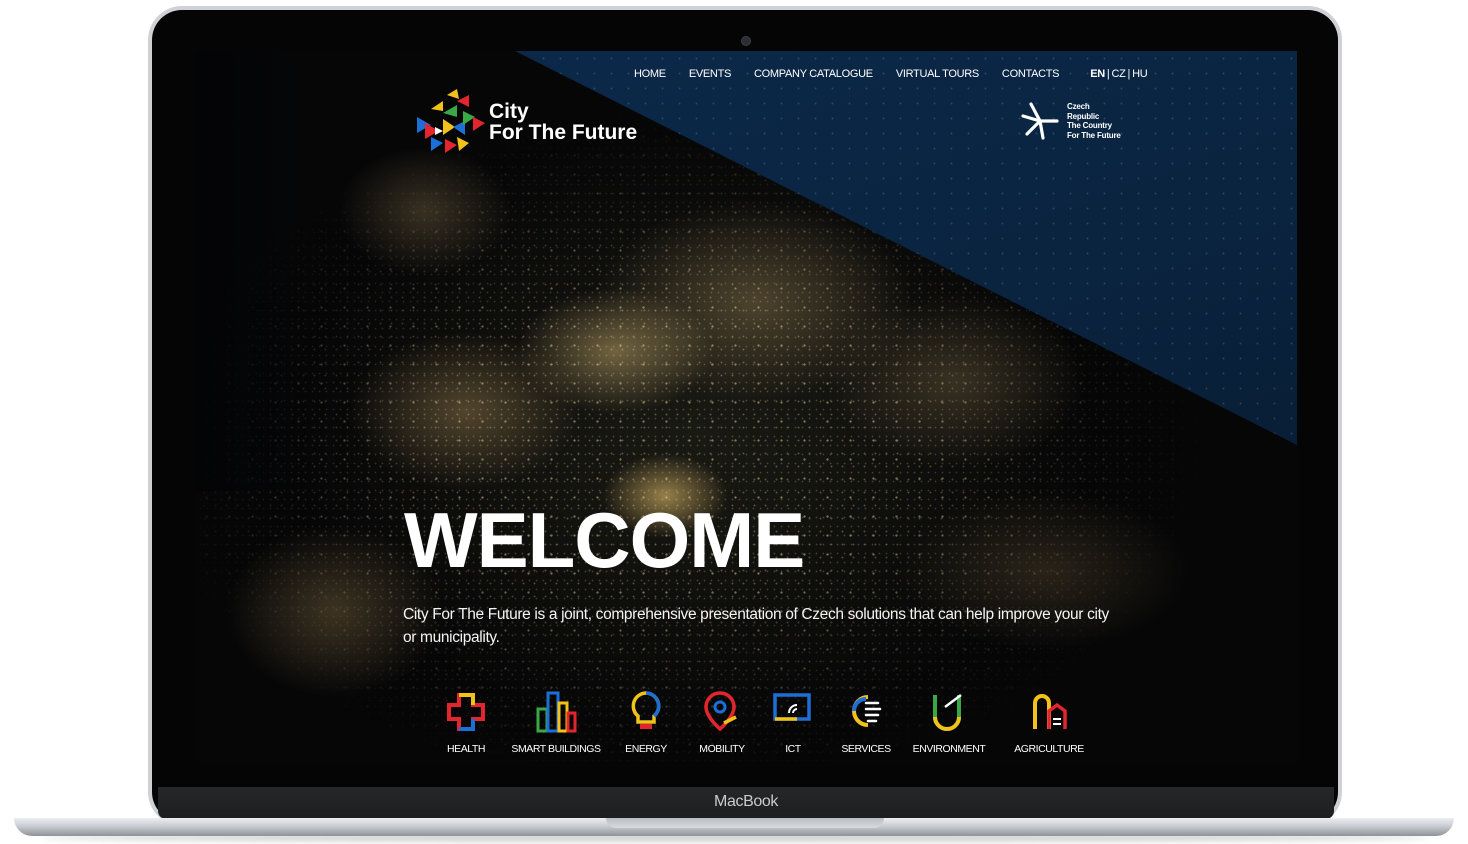 Image resolution: width=1468 pixels, height=844 pixels. Describe the element at coordinates (866, 749) in the screenshot. I see `category-label: SERVICES` at that location.